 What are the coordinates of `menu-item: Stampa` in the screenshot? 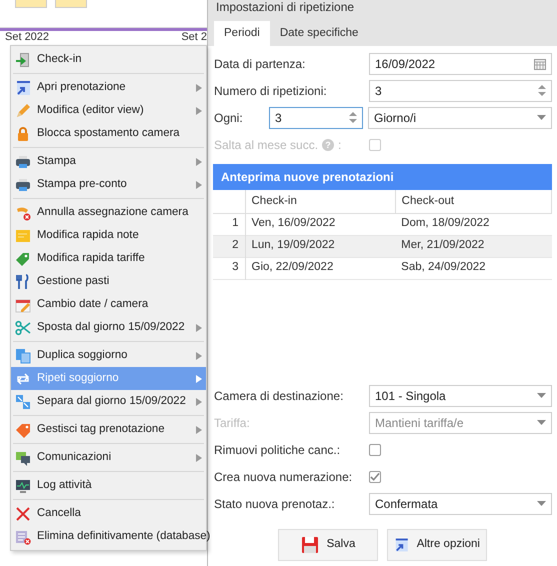 It's located at (108, 161).